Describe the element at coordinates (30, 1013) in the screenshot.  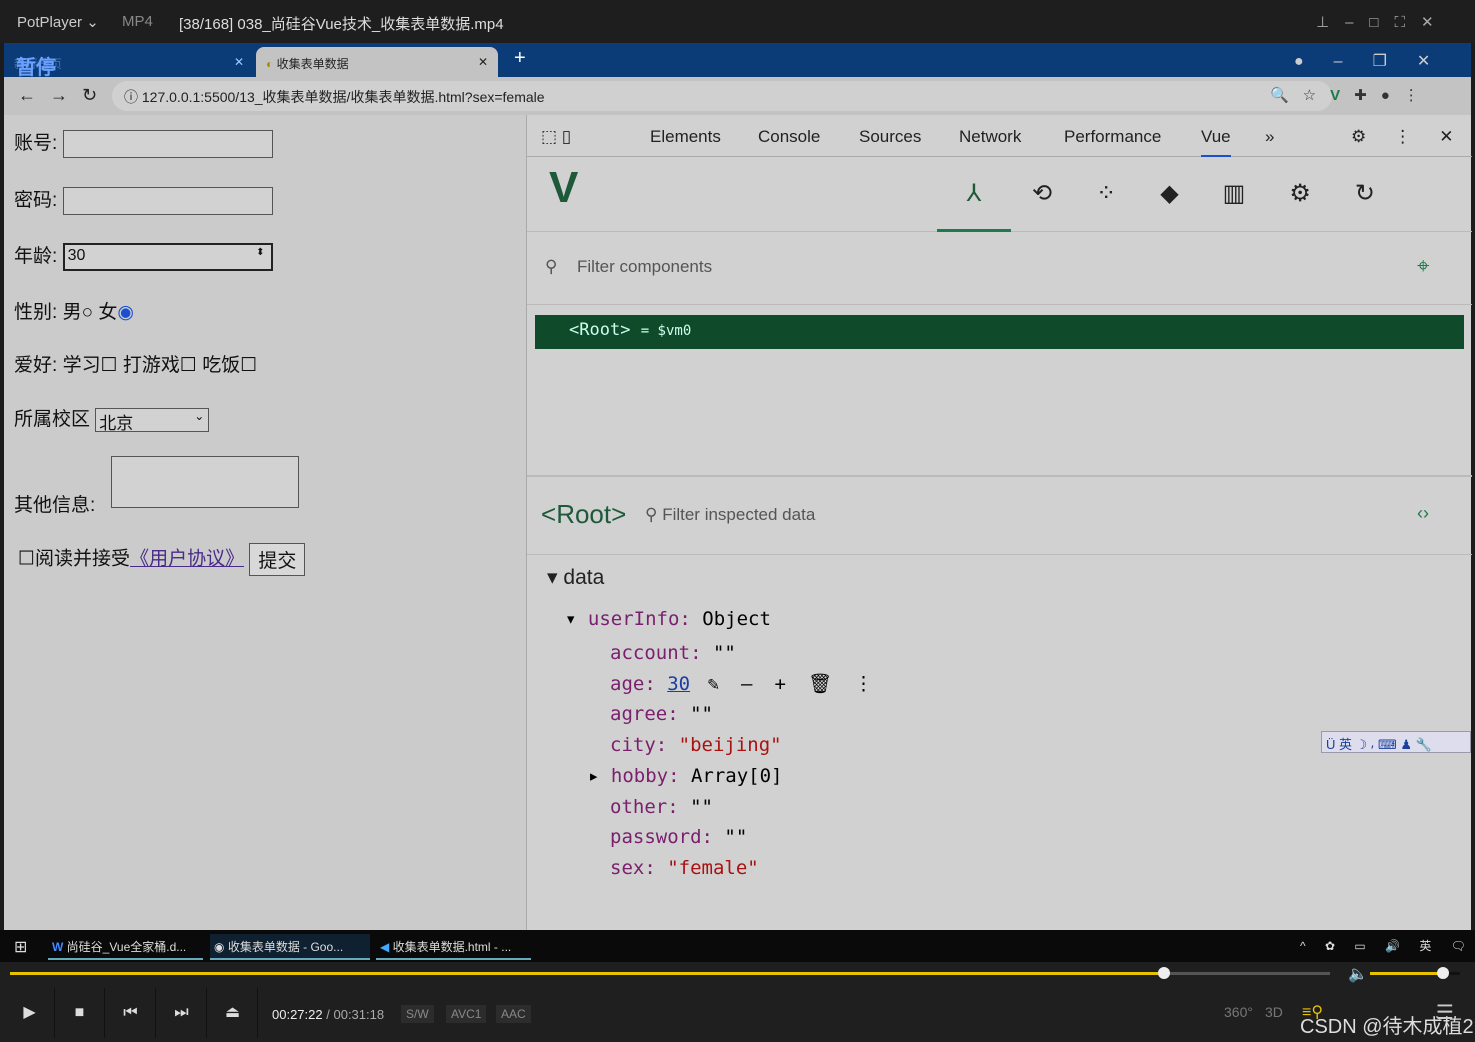
I see `play-button: ▶` at that location.